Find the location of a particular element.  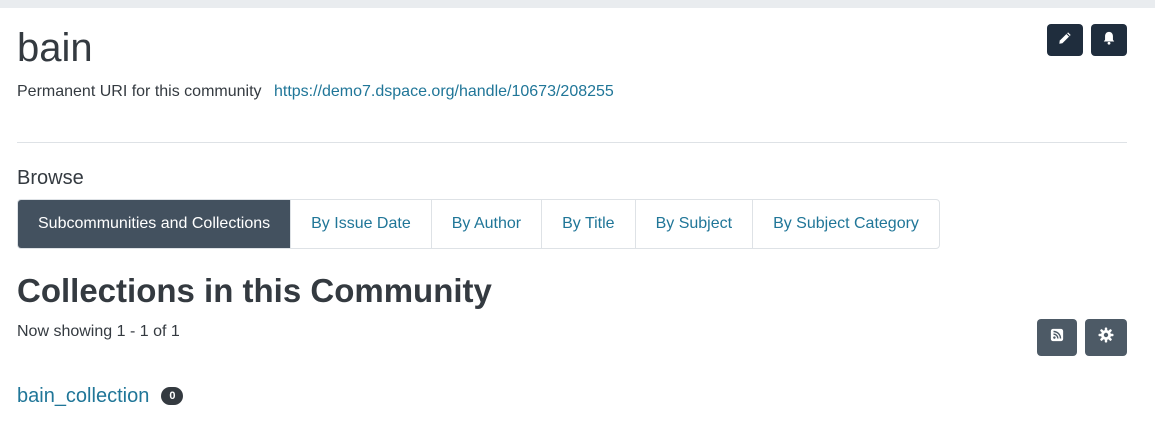

page-title: bain is located at coordinates (55, 48).